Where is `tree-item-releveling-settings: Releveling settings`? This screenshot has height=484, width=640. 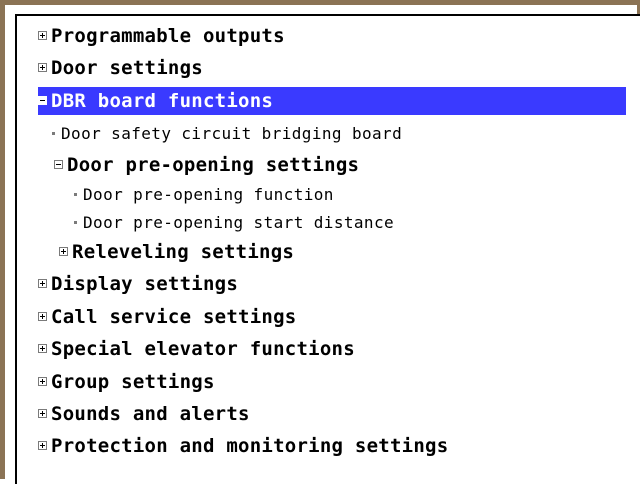
tree-item-releveling-settings: Releveling settings is located at coordinates (176, 252).